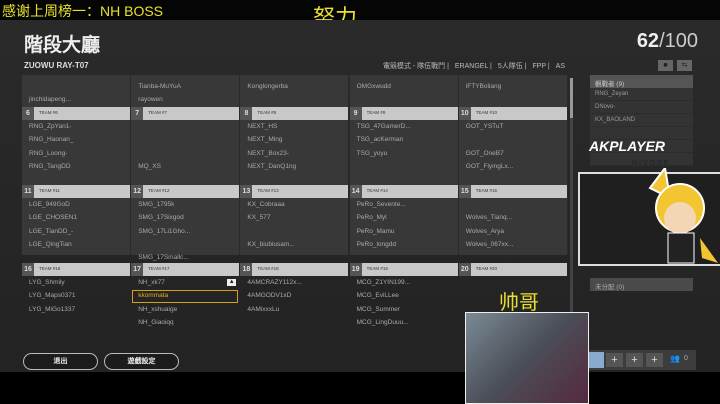 The width and height of the screenshot is (720, 404). I want to click on team-name: TEAM #20, so click(486, 268).